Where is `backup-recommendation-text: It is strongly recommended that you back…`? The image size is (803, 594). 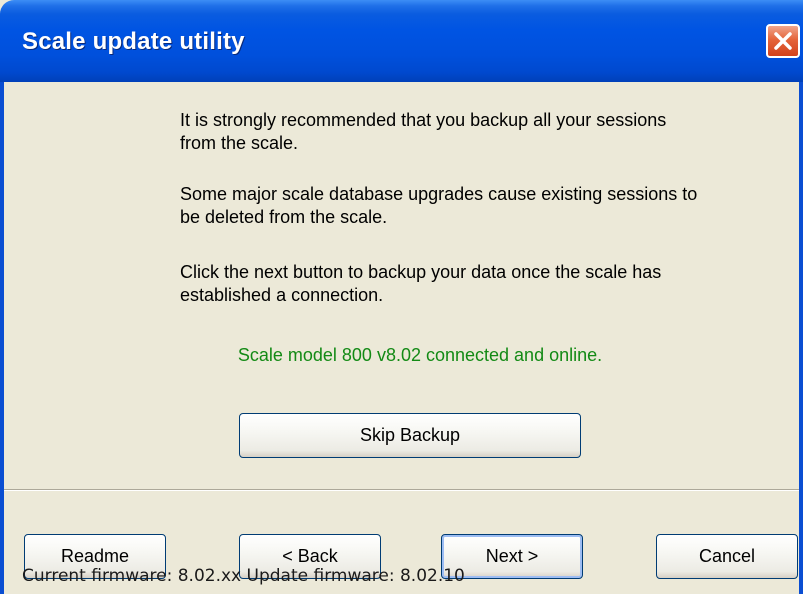
backup-recommendation-text: It is strongly recommended that you back… is located at coordinates (423, 131).